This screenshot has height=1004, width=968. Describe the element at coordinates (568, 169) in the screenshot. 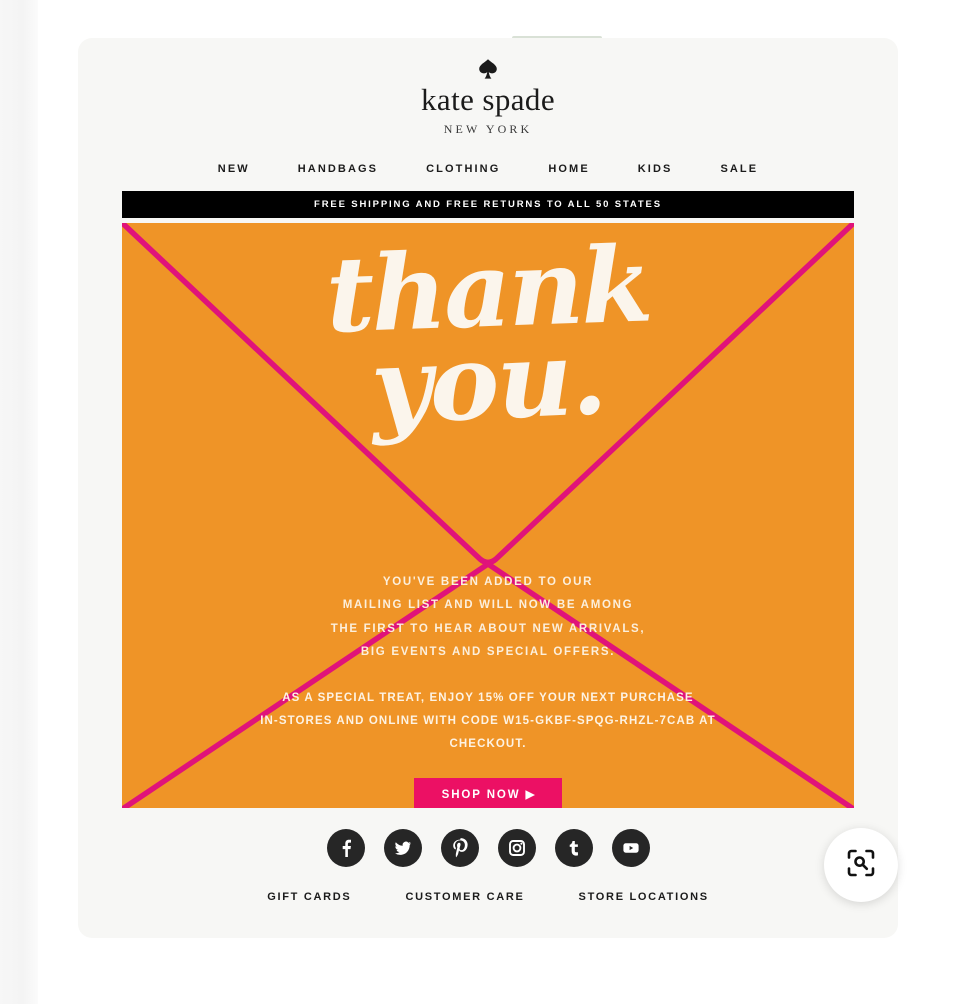

I see `nav-item-home: HOME` at that location.